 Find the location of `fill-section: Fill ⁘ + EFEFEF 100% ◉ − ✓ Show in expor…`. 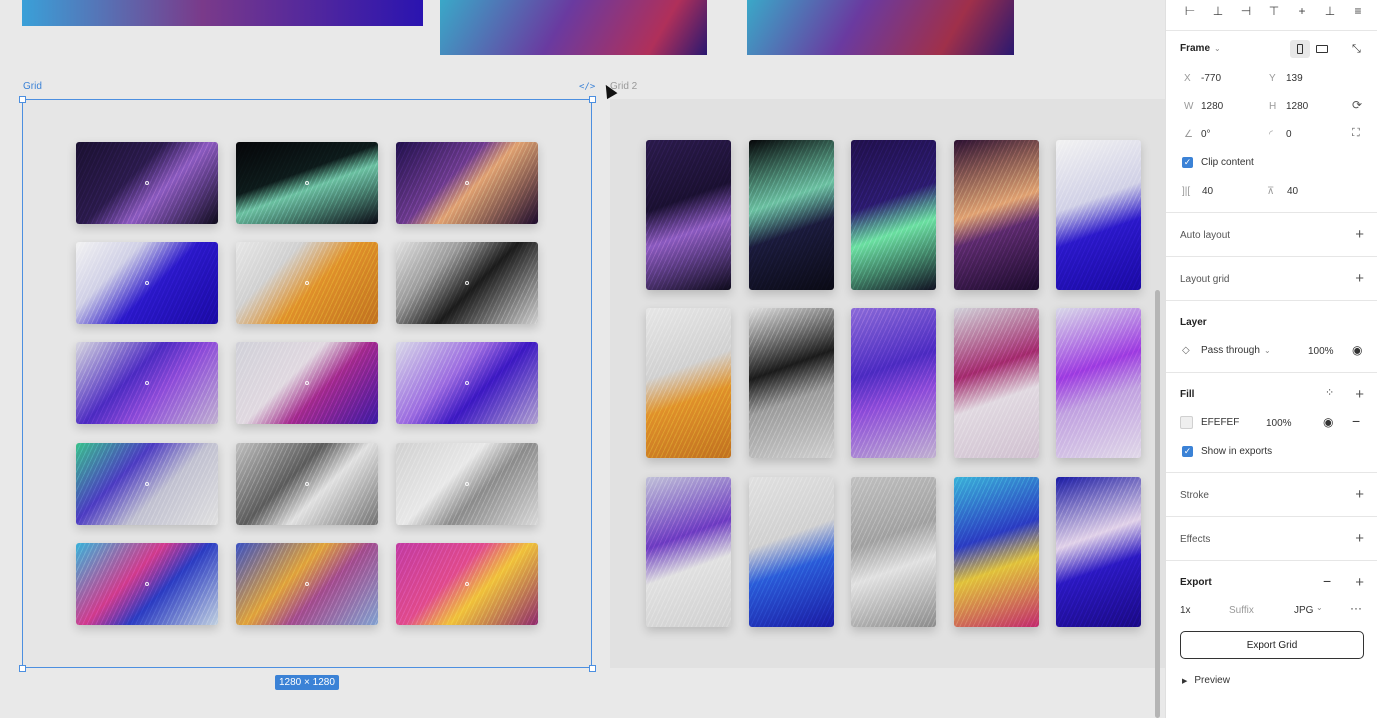

fill-section: Fill ⁘ + EFEFEF 100% ◉ − ✓ Show in expor… is located at coordinates (1271, 422).